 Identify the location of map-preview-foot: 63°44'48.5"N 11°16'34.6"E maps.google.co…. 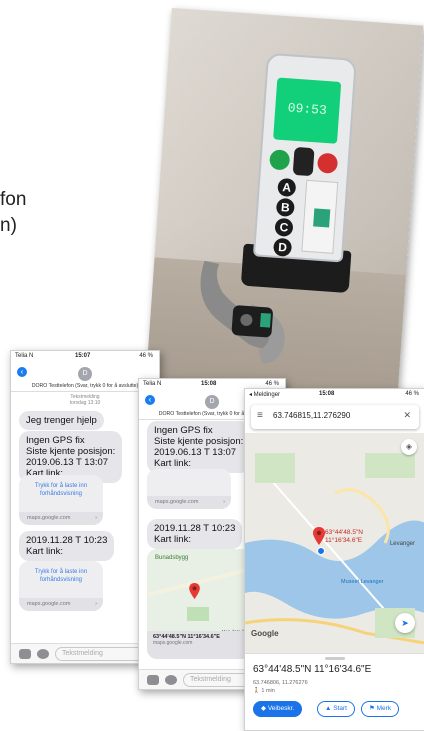
(203, 645).